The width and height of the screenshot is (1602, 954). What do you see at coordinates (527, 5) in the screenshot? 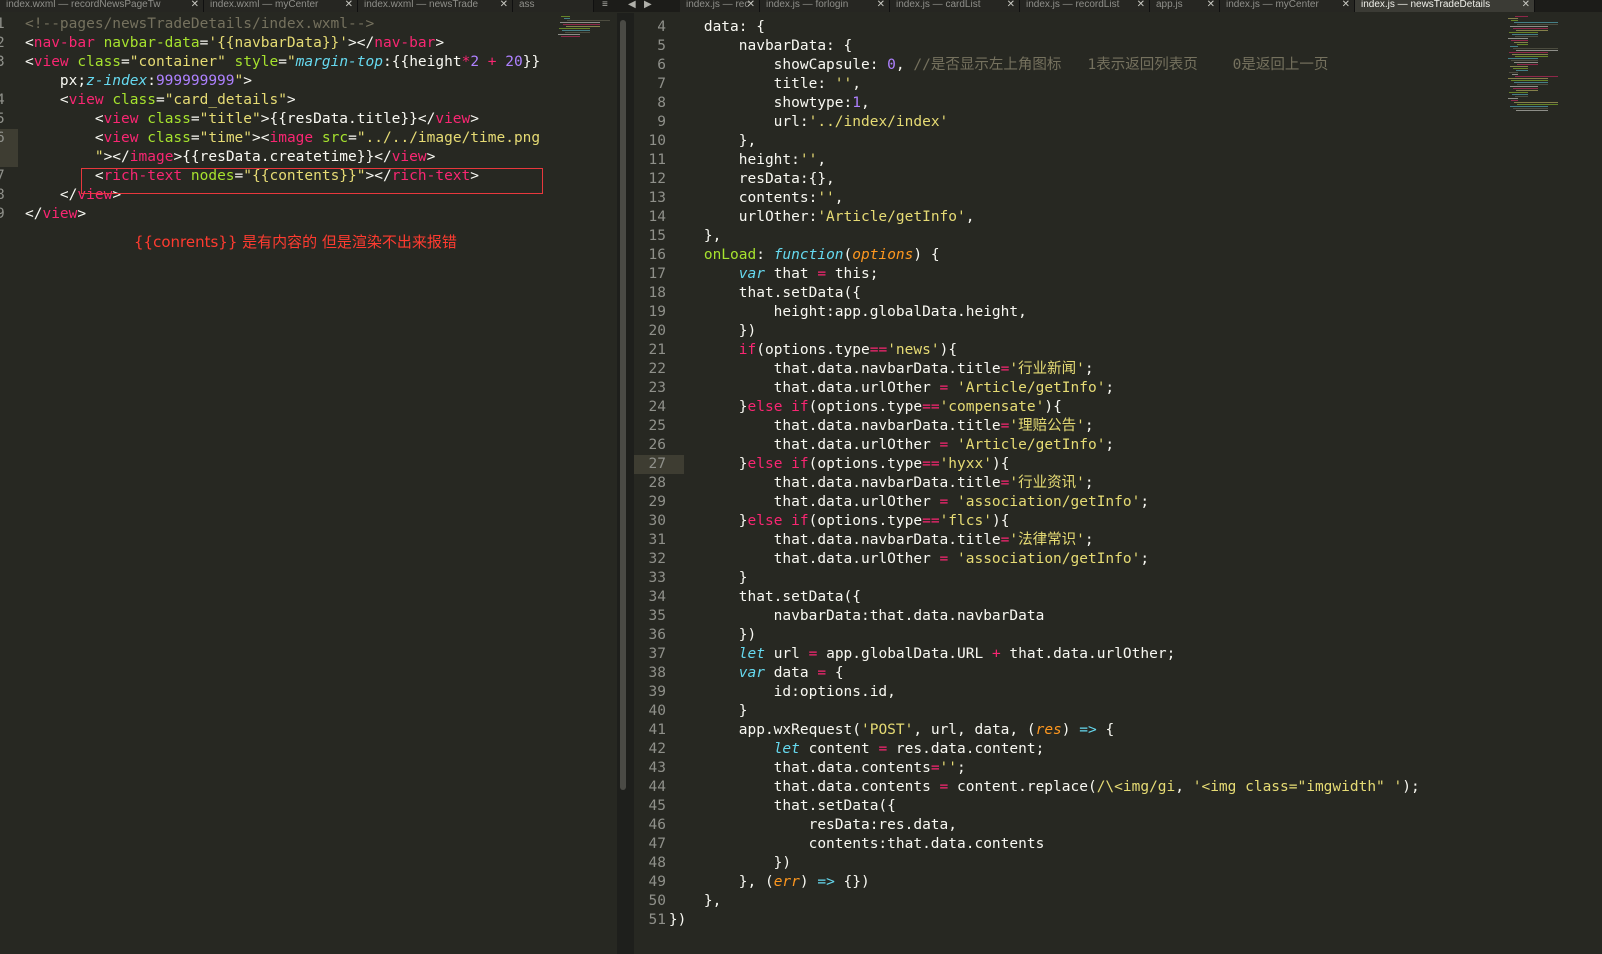
I see `tab-label: ass` at bounding box center [527, 5].